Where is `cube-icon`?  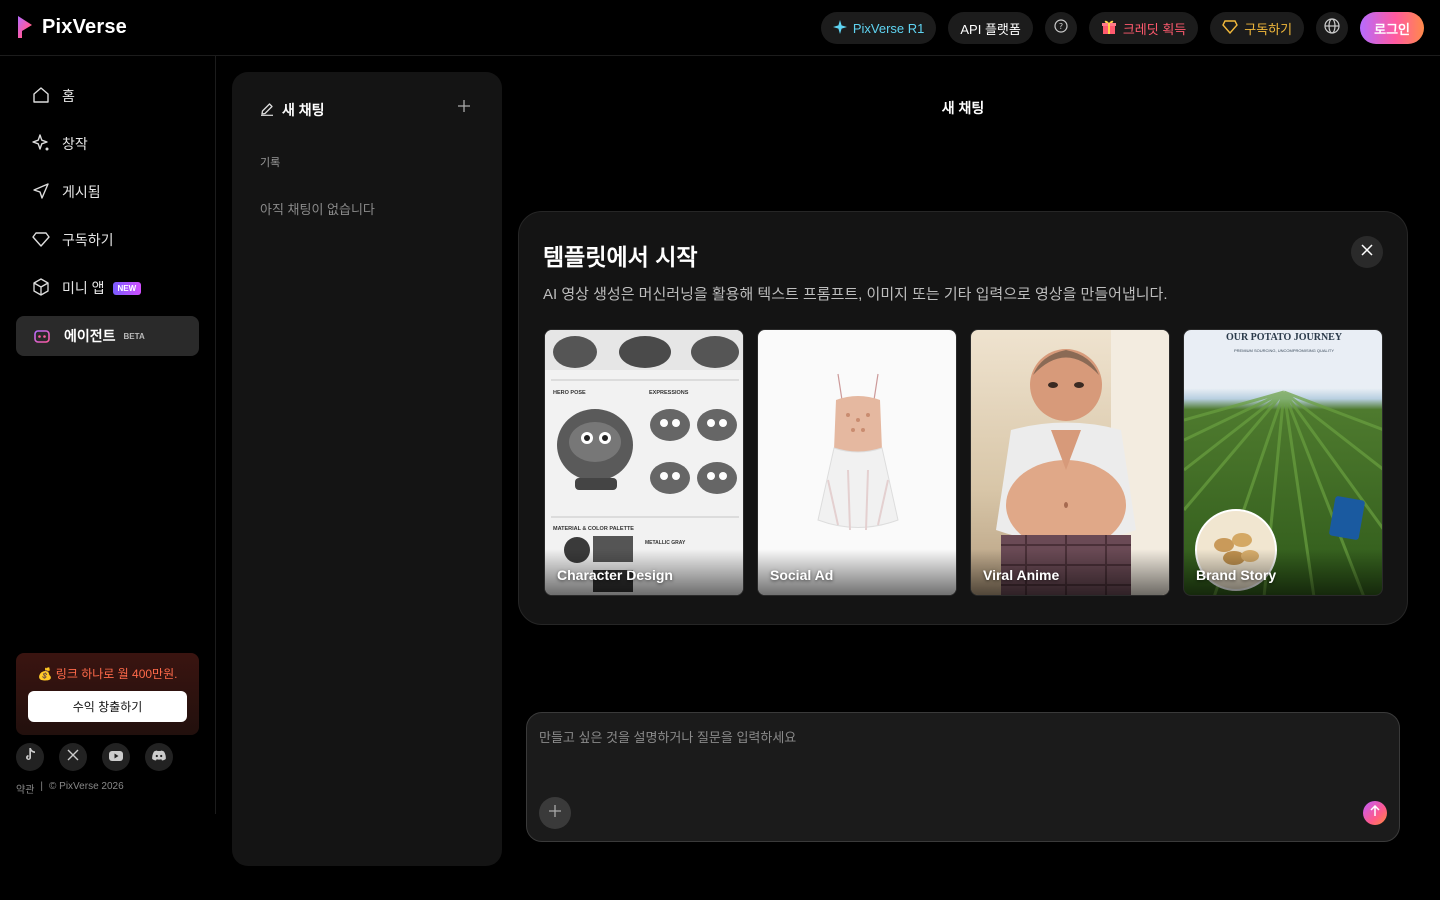
cube-icon is located at coordinates (41, 288).